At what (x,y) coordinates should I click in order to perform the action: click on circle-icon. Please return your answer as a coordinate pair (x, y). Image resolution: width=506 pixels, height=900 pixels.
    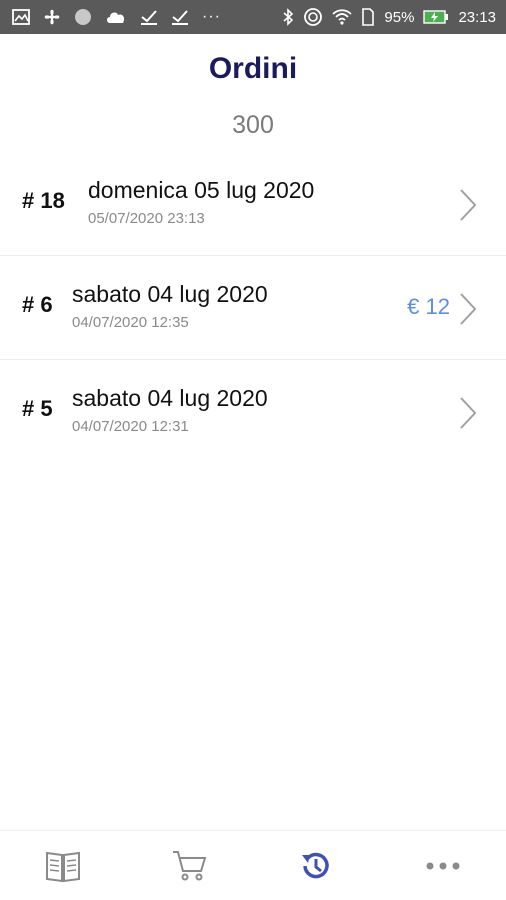
    Looking at the image, I should click on (83, 17).